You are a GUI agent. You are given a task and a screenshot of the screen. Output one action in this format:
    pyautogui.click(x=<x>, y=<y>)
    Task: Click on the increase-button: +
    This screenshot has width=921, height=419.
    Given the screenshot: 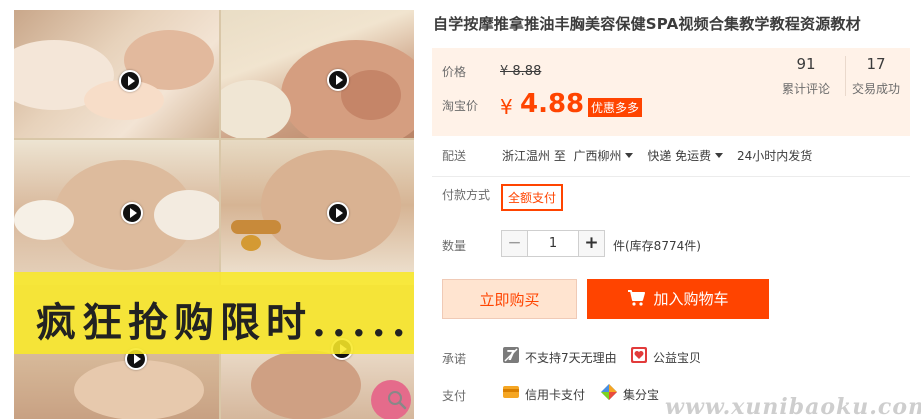 What is the action you would take?
    pyautogui.click(x=591, y=243)
    